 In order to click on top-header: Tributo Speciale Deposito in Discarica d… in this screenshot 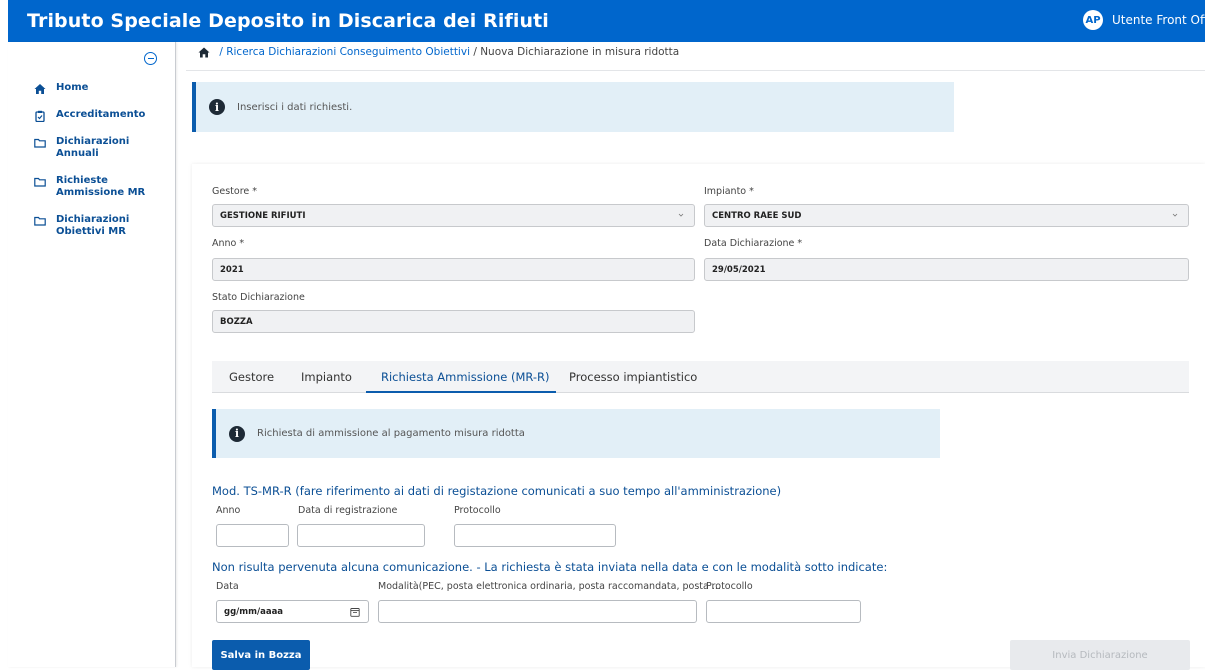, I will do `click(606, 21)`.